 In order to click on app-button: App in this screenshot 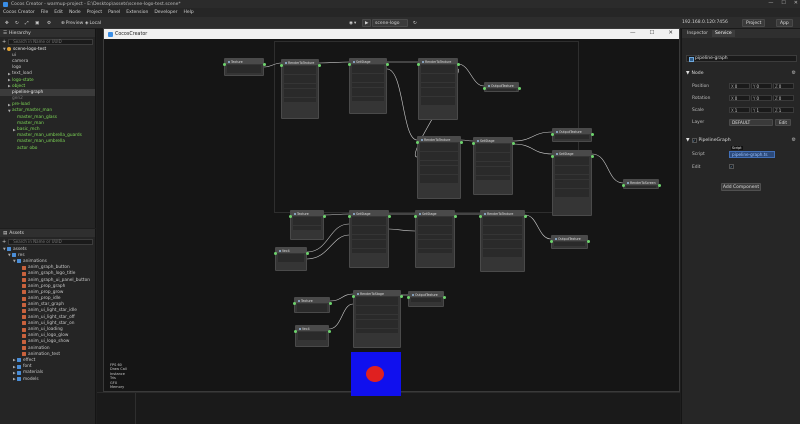, I will do `click(784, 23)`.